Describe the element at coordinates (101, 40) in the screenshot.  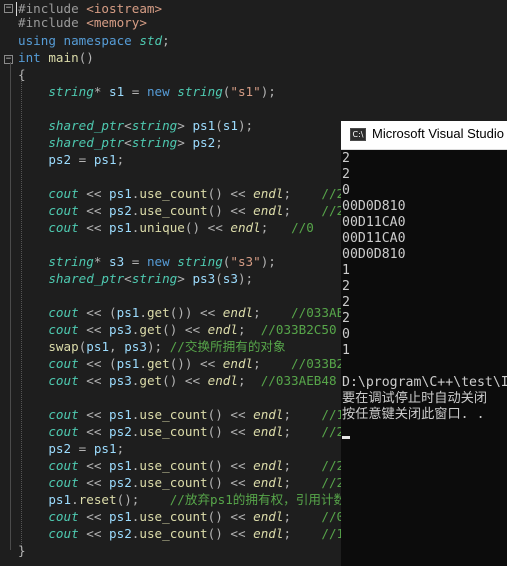
I see `code-token: namespace` at that location.